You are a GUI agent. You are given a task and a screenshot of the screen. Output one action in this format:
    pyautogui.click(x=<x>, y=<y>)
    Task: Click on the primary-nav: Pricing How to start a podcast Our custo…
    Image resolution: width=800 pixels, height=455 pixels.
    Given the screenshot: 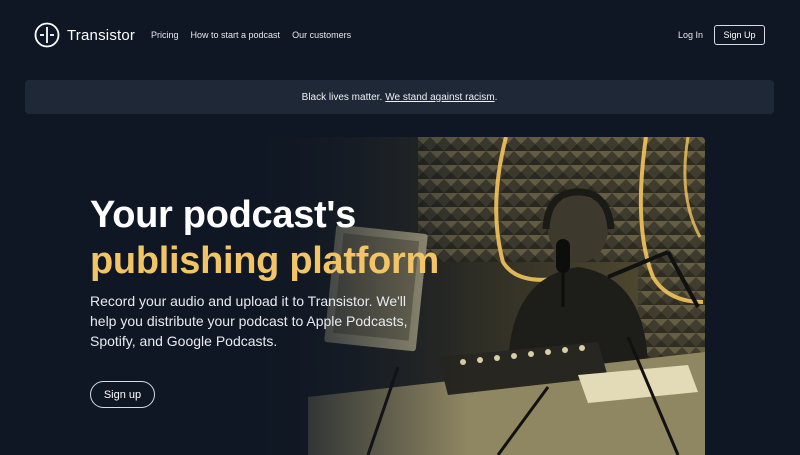 What is the action you would take?
    pyautogui.click(x=251, y=35)
    